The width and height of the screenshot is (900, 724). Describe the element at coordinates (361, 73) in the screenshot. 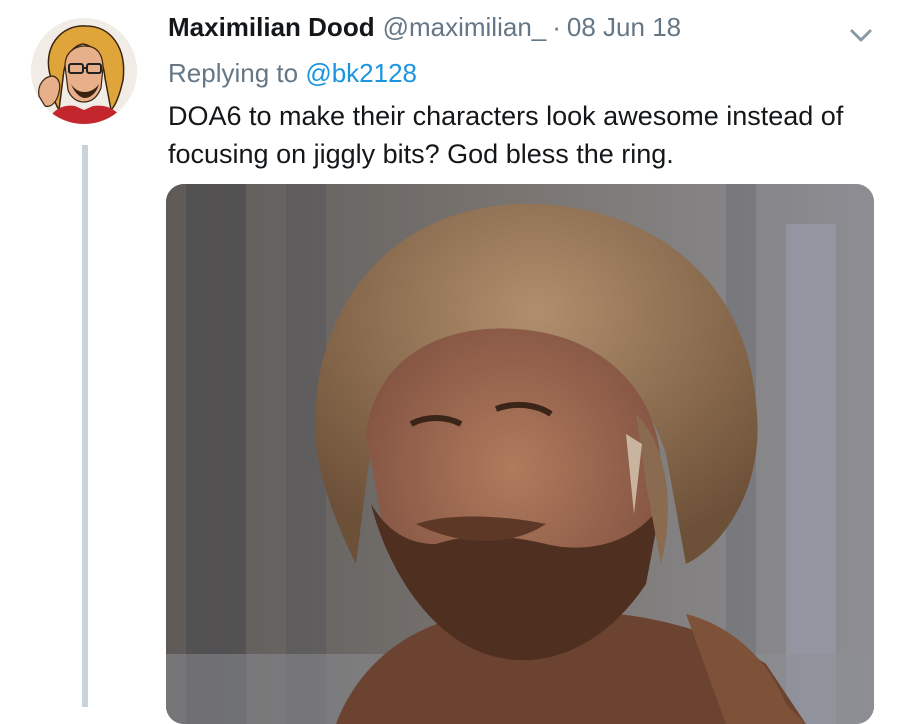

I see `reply-mention-link: @bk2128` at that location.